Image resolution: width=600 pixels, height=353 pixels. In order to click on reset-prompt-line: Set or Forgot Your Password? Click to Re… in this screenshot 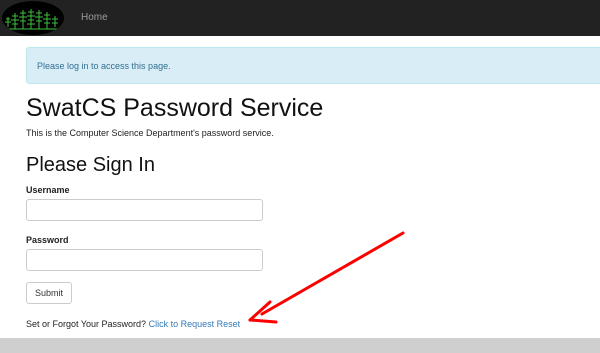, I will do `click(133, 324)`.